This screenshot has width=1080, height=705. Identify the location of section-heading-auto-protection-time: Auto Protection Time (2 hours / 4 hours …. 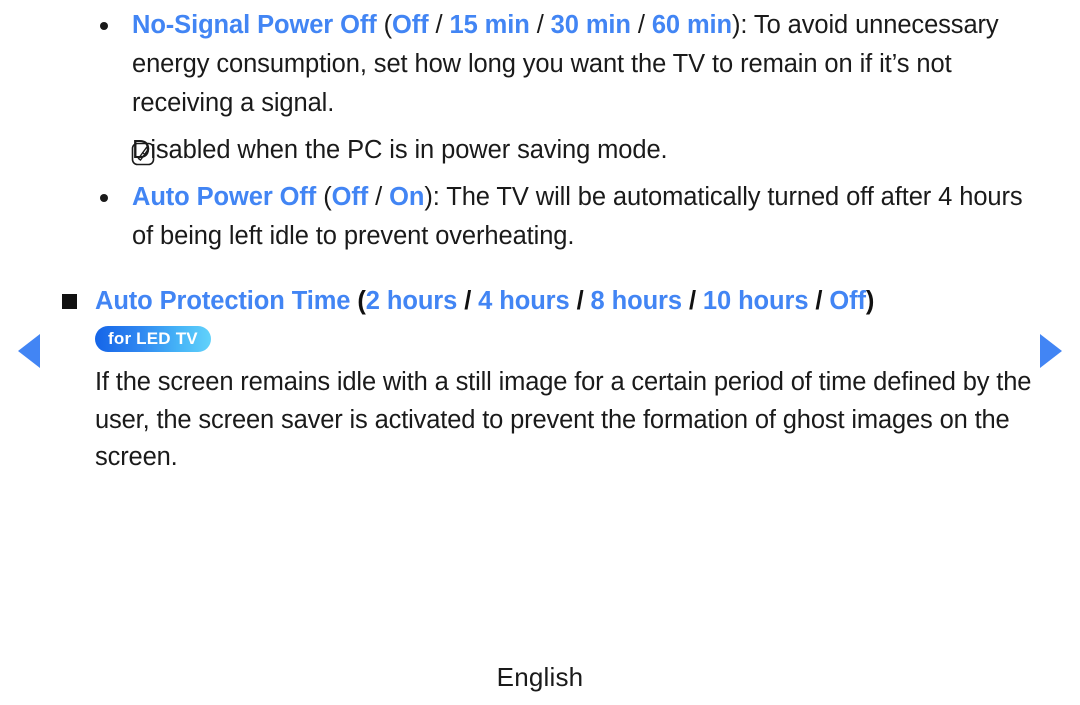
(549, 301).